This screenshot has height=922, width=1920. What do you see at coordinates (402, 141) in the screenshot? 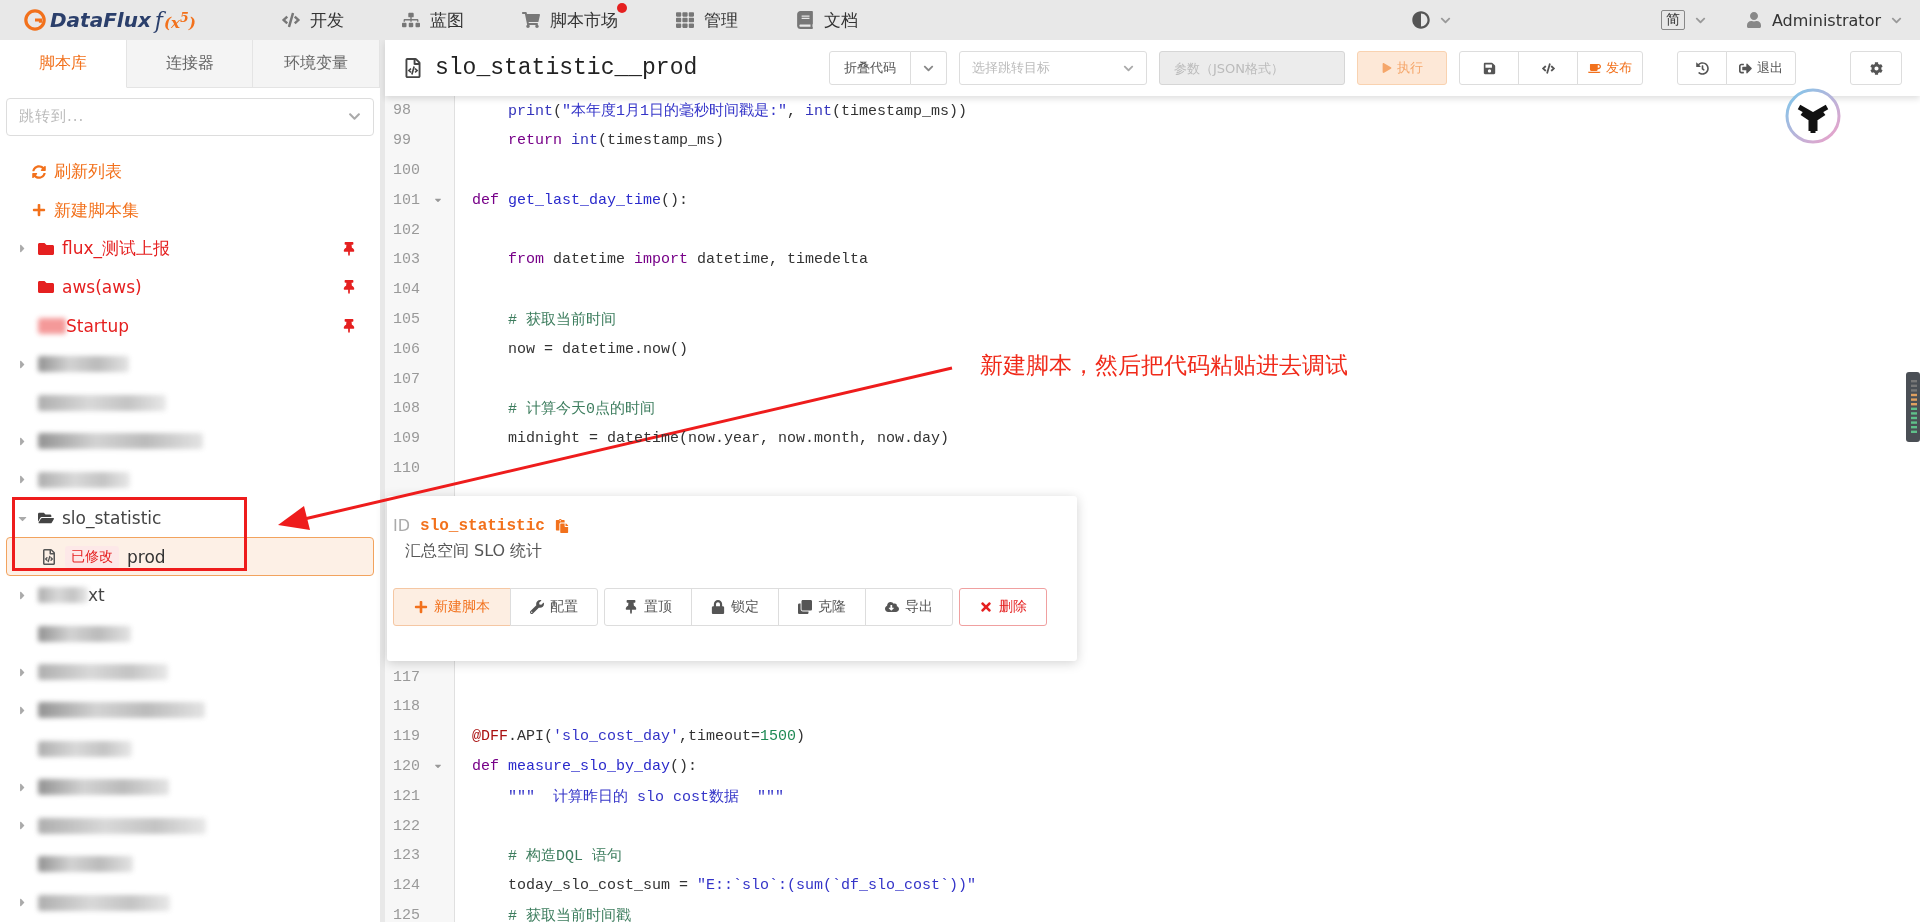
I see `line-number: 99` at bounding box center [402, 141].